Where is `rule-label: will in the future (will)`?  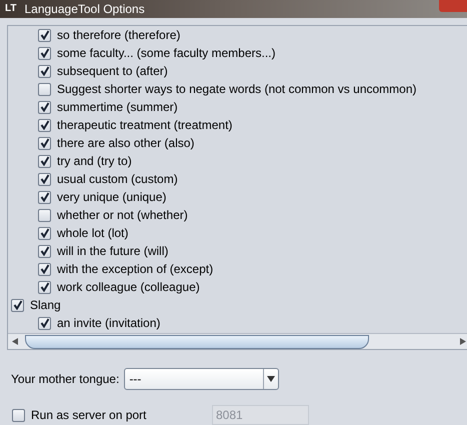 rule-label: will in the future (will) is located at coordinates (112, 251).